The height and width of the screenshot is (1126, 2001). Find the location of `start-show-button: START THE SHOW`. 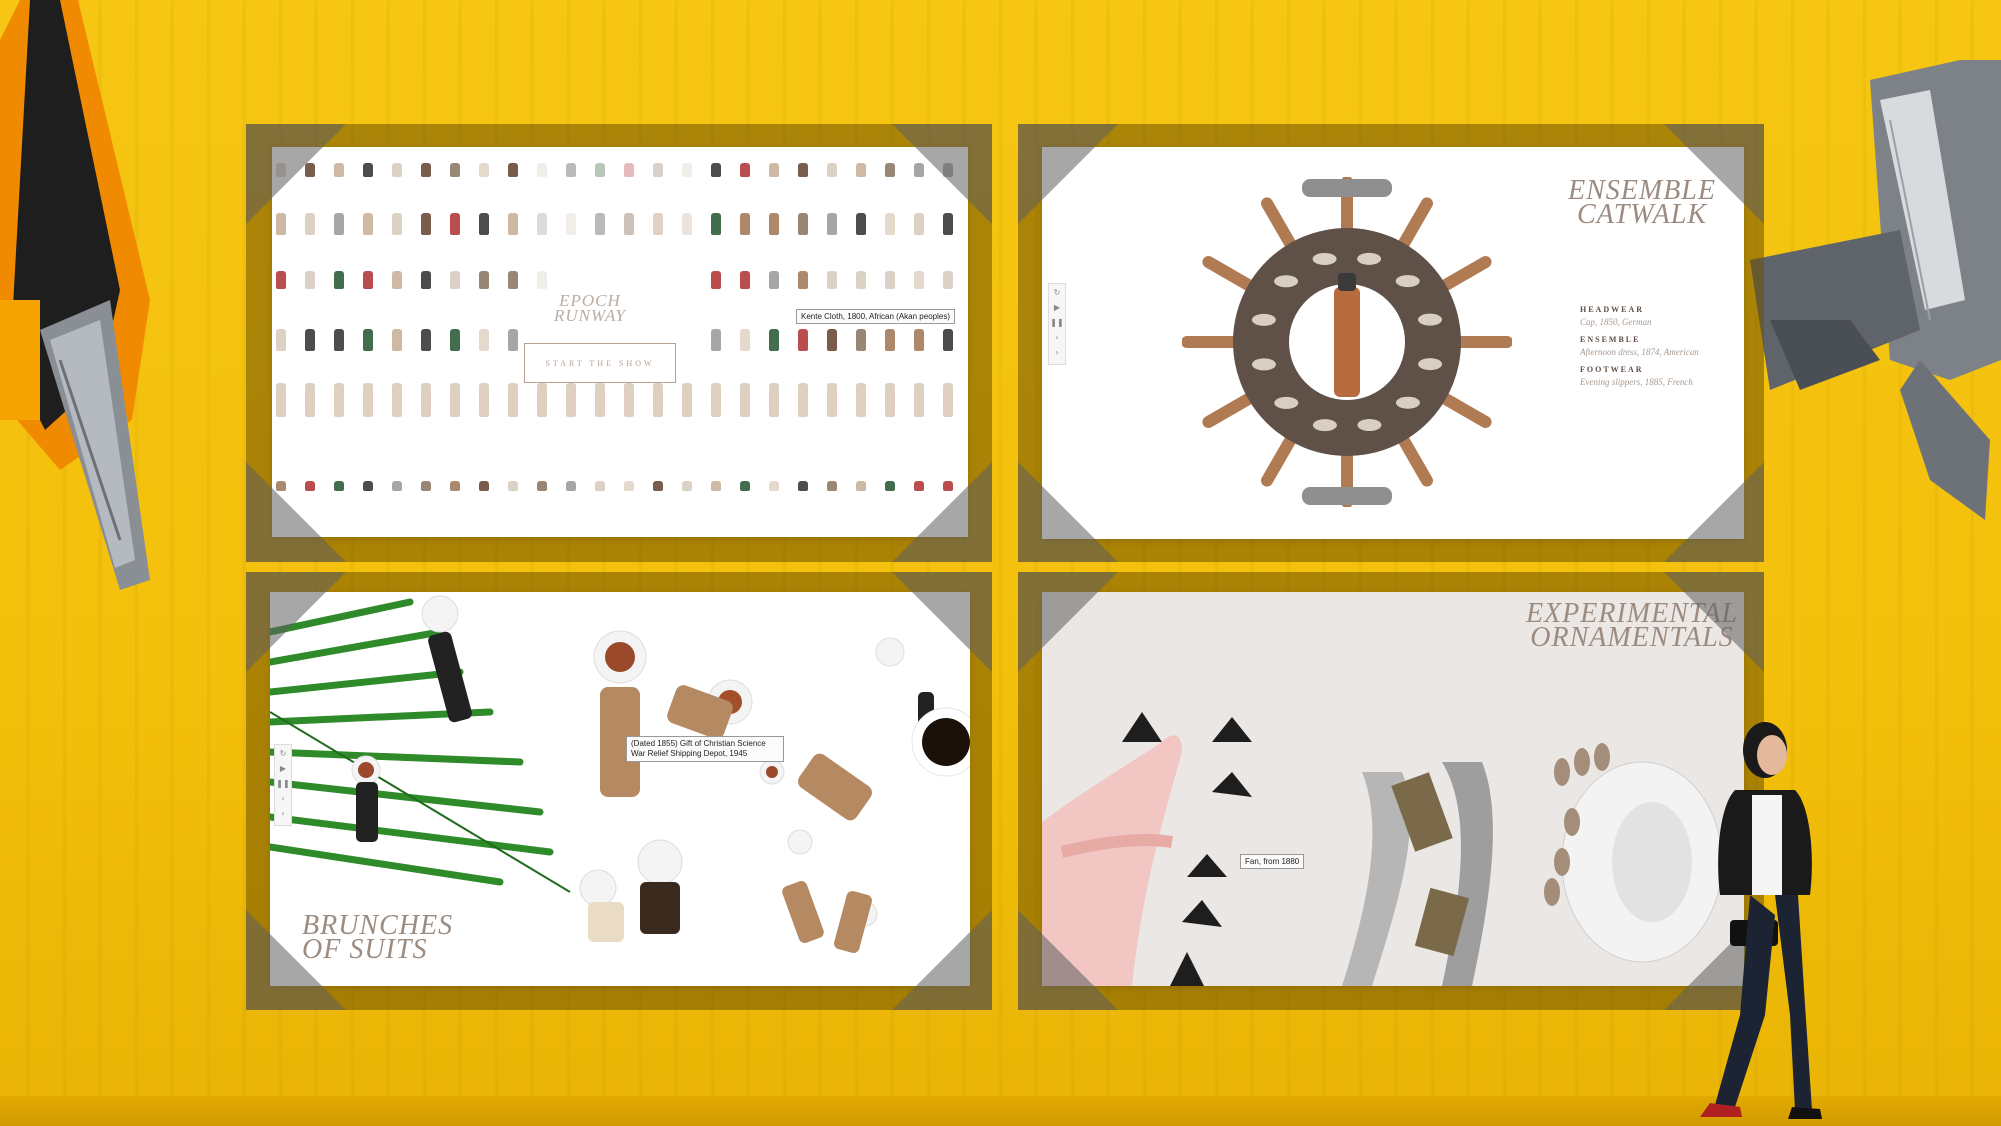

start-show-button: START THE SHOW is located at coordinates (600, 363).